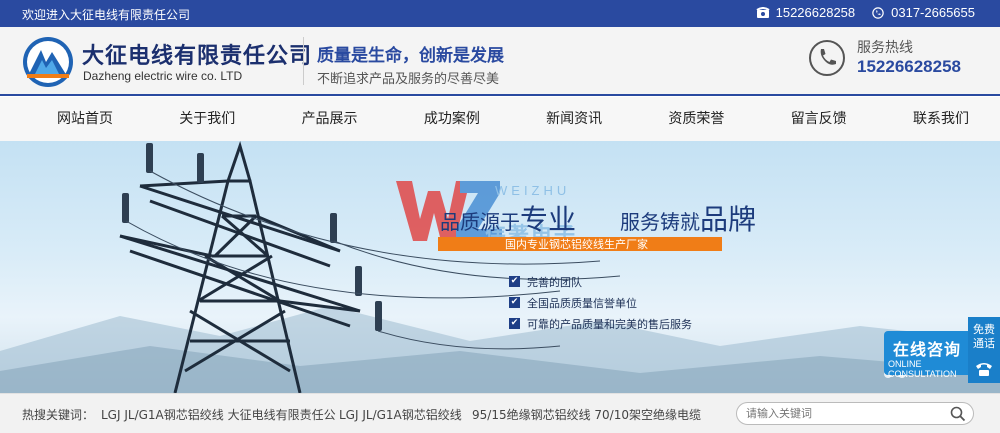 Image resolution: width=1000 pixels, height=433 pixels. I want to click on main-nav: 网站首页 关于我们 产品展示 成功案例 新闻资讯 资质荣誉 留言反馈 联系我们, so click(500, 119).